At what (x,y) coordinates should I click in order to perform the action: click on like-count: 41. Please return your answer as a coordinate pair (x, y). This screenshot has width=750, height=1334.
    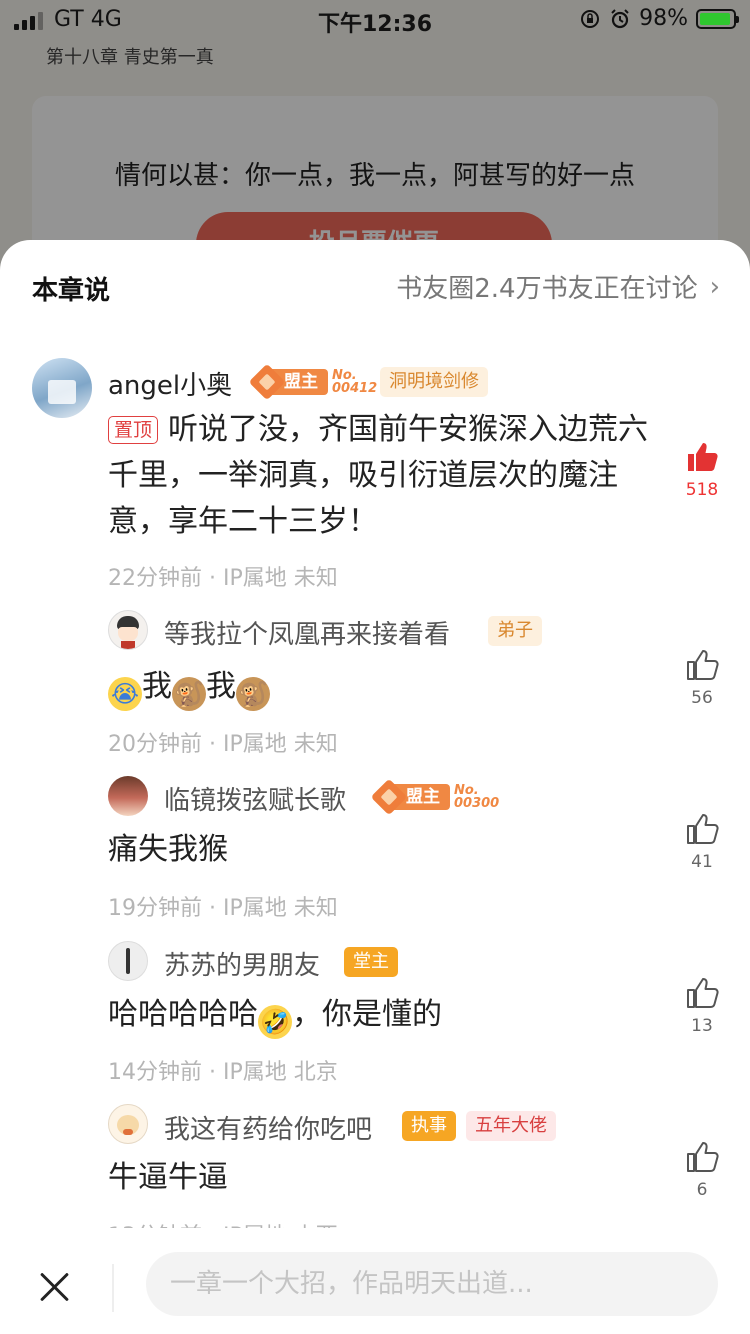
    Looking at the image, I should click on (702, 862).